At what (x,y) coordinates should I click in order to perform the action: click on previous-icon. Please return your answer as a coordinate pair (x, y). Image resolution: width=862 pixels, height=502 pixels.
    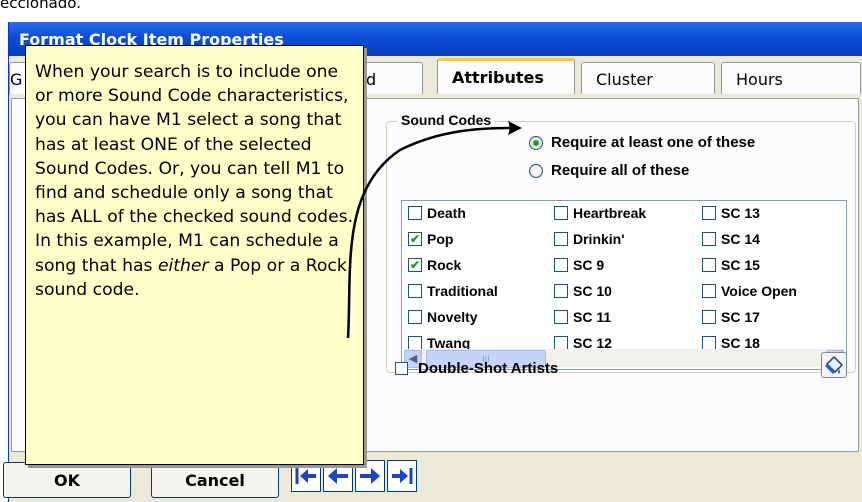
    Looking at the image, I should click on (338, 476).